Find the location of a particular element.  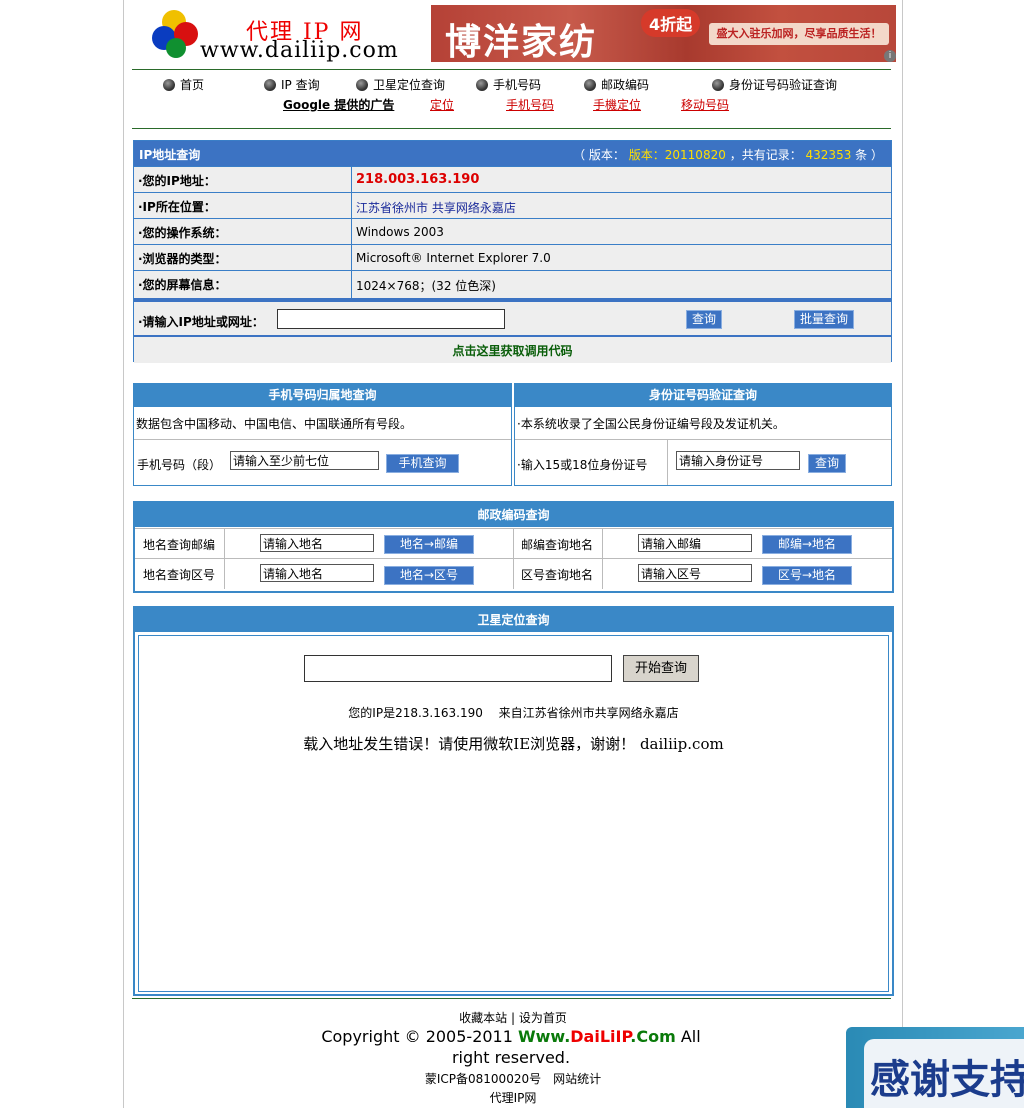

ad-link-locate: 定位 is located at coordinates (442, 104).